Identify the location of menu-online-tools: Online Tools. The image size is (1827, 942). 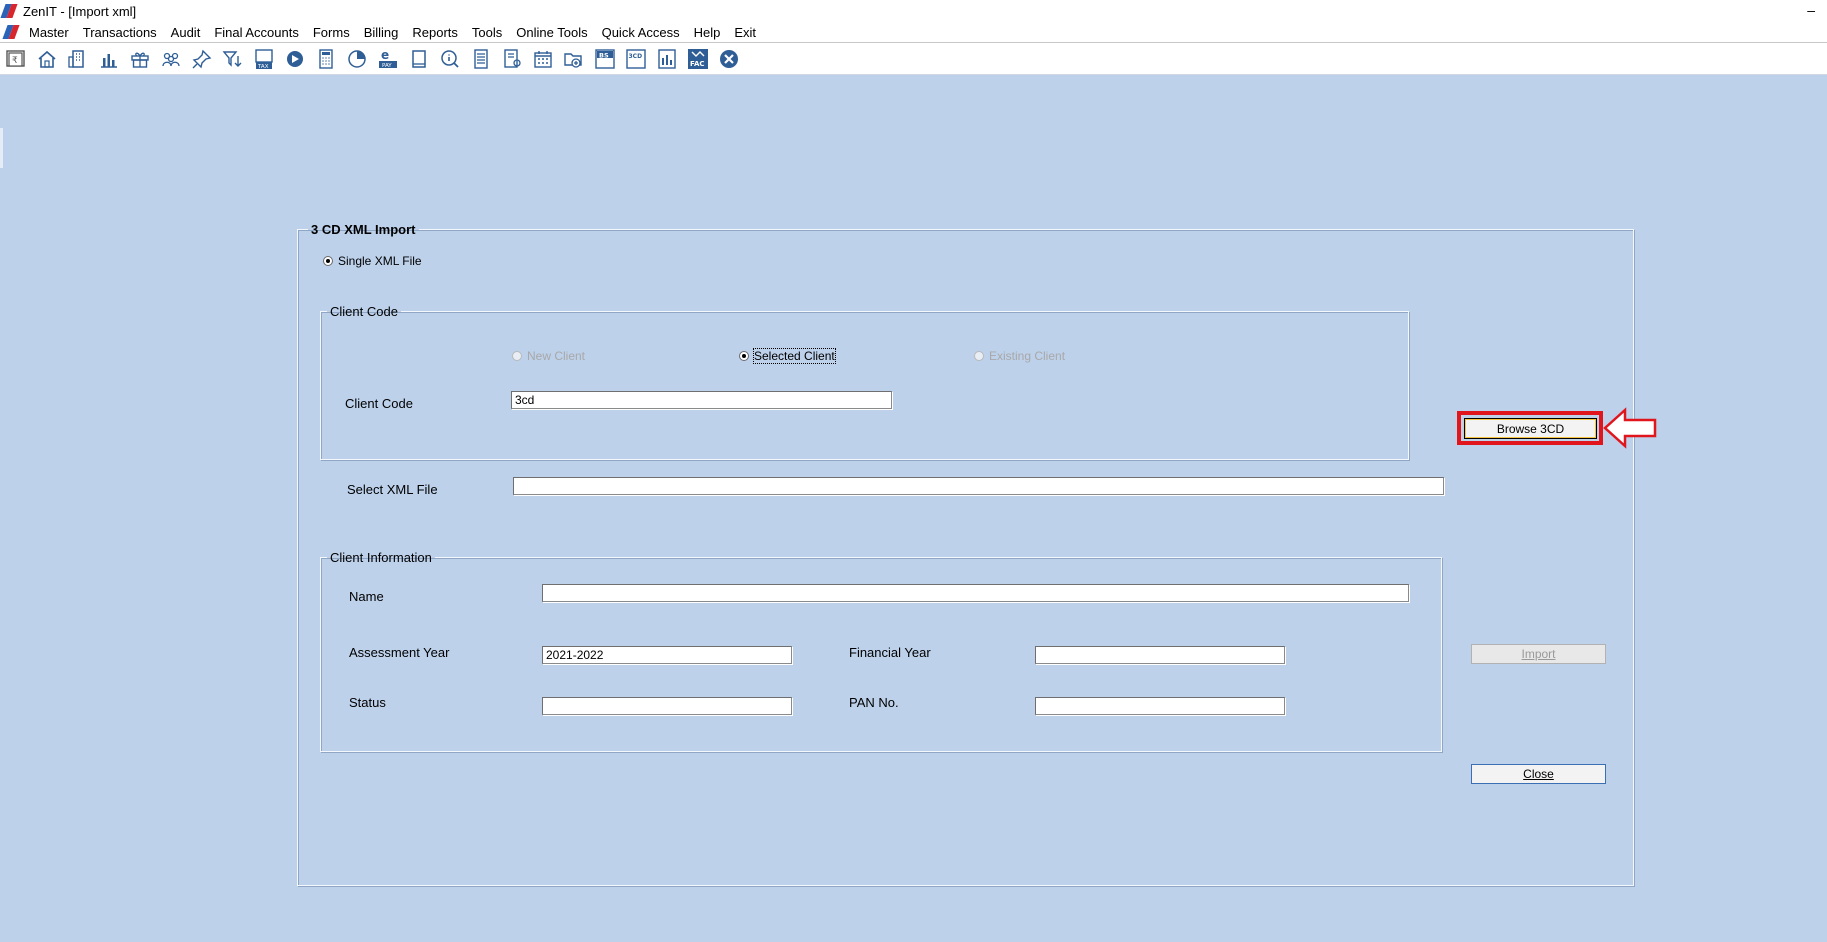
(551, 32).